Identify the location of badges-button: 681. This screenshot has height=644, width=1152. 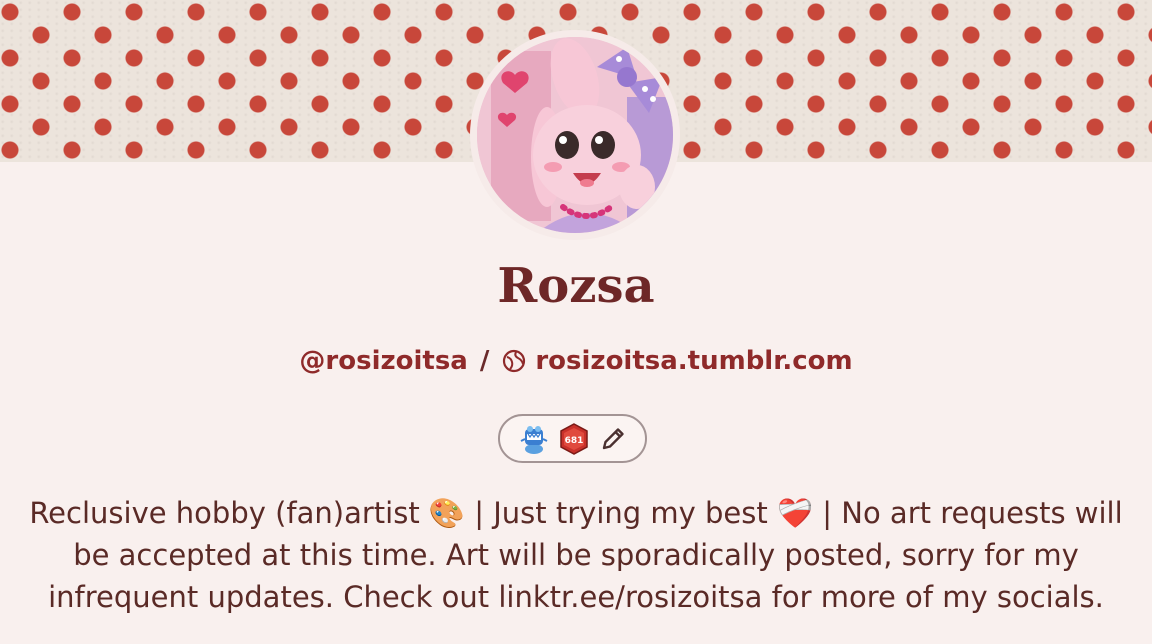
(572, 438).